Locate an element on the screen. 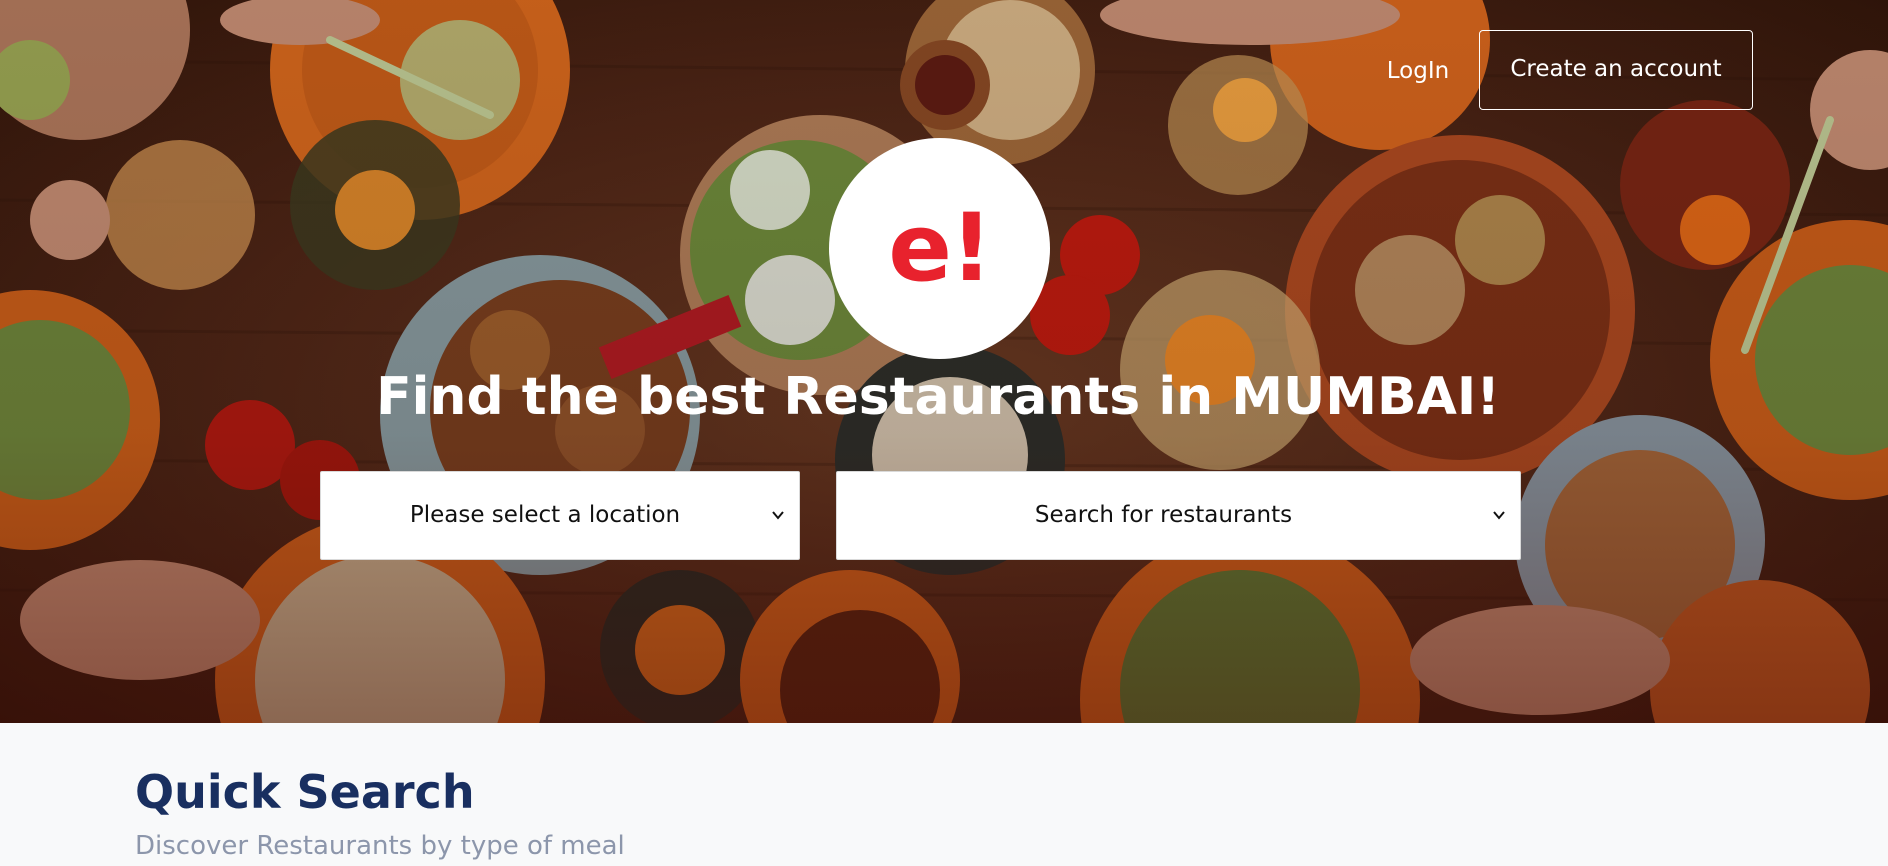  restaurant-search-select: Search for restaurants is located at coordinates (1178, 515).